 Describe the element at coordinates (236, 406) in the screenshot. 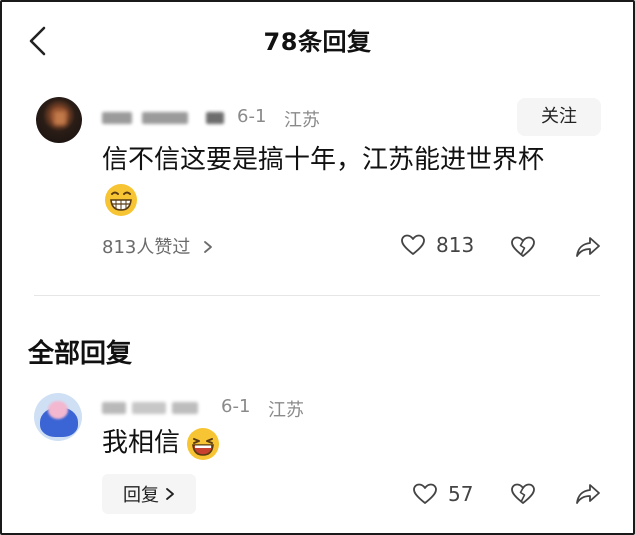

I see `reply-date: 6-1` at that location.